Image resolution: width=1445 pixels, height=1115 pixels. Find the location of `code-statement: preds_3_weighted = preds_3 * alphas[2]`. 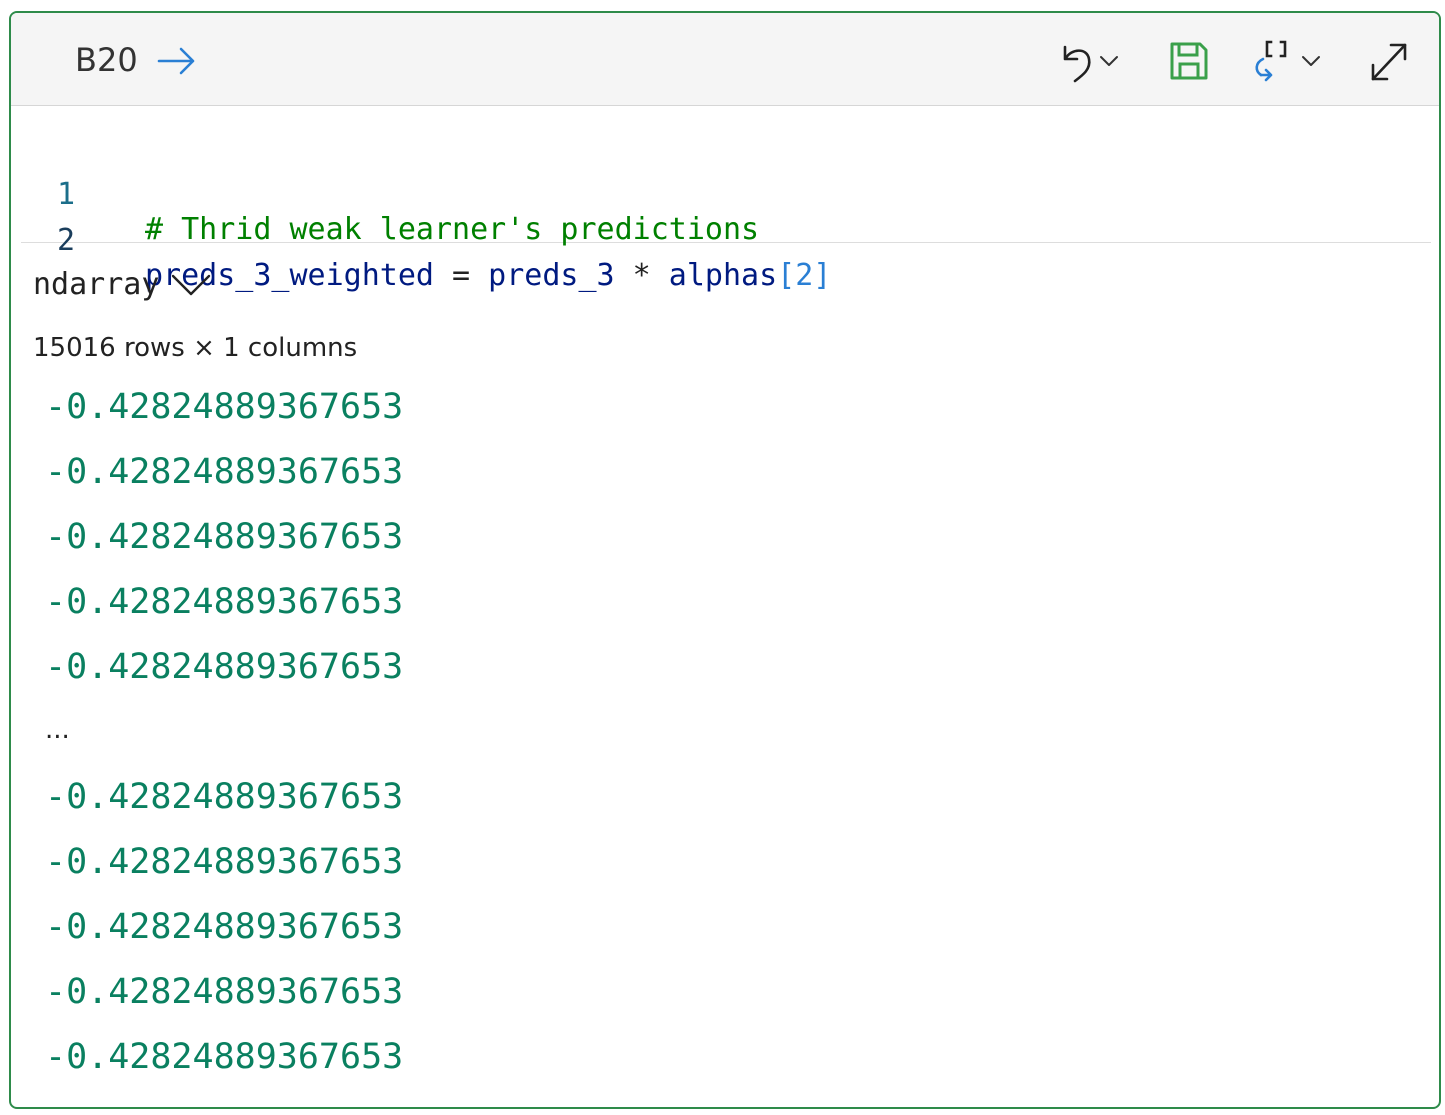

code-statement: preds_3_weighted = preds_3 * alphas[2] is located at coordinates (488, 275).